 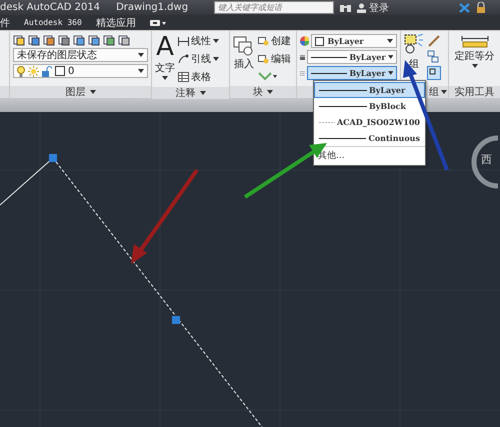 I want to click on annotation-tool-button: 引线, so click(x=198, y=59).